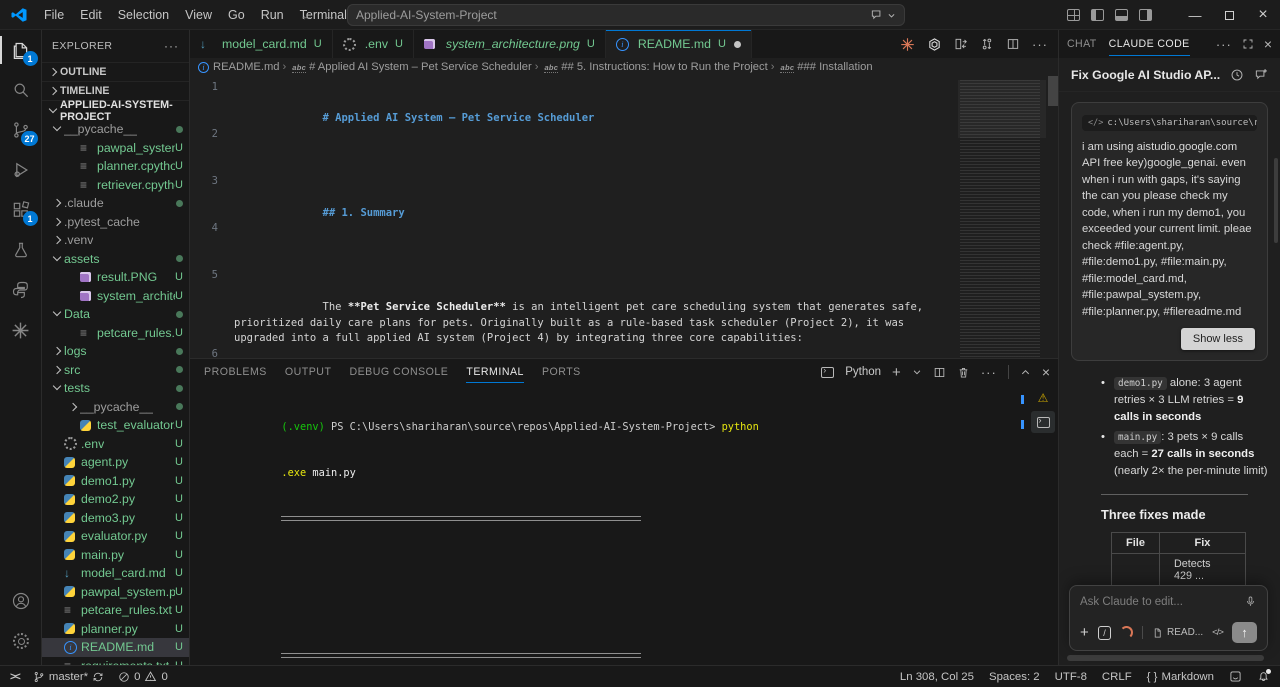  Describe the element at coordinates (961, 44) in the screenshot. I see `open-changes-icon` at that location.